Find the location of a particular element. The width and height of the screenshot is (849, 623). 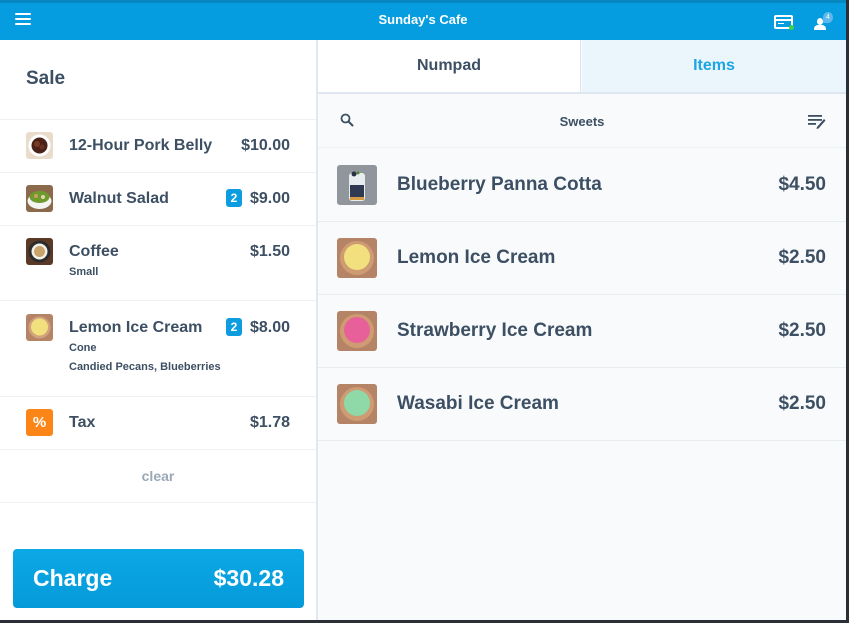

tab-bar: Numpad Items is located at coordinates (582, 67).